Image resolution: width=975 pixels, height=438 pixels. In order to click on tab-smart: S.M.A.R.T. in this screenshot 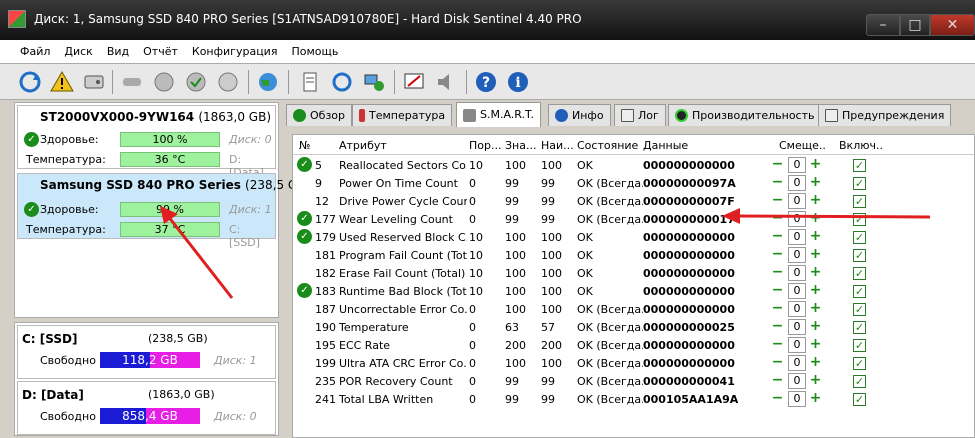, I will do `click(498, 114)`.